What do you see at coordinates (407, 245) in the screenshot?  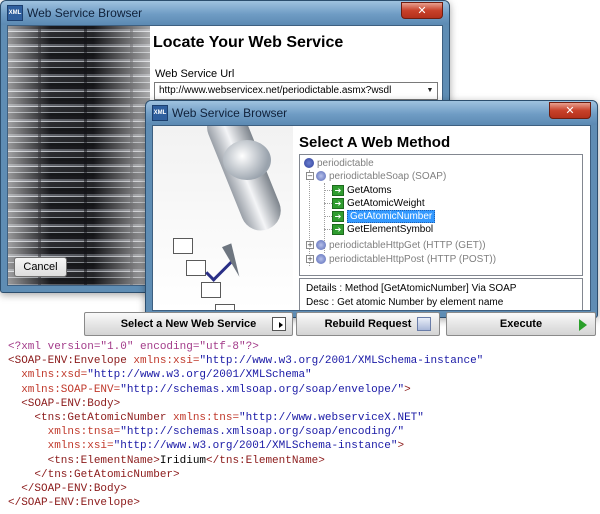 I see `tree-node-label: periodictableHttpGet (HTTP (GET))` at bounding box center [407, 245].